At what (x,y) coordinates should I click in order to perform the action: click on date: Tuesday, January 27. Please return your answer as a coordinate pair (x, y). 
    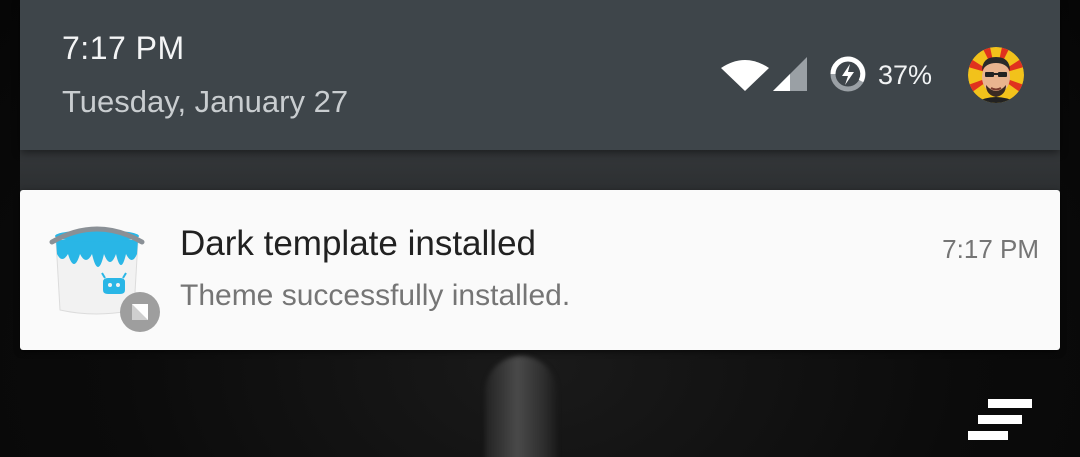
    Looking at the image, I should click on (205, 102).